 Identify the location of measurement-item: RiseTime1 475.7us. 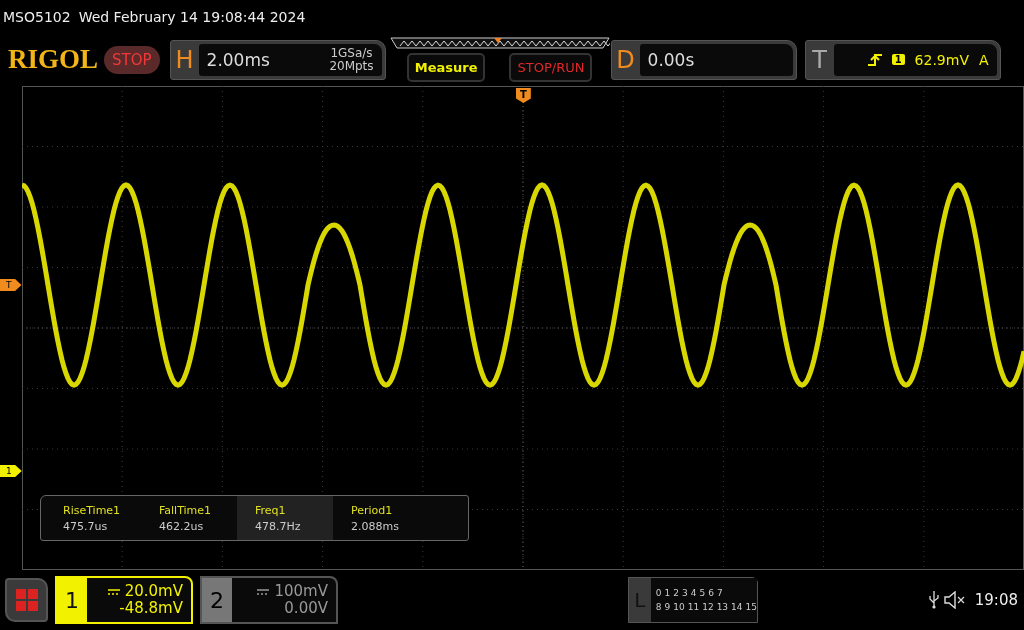
(93, 518).